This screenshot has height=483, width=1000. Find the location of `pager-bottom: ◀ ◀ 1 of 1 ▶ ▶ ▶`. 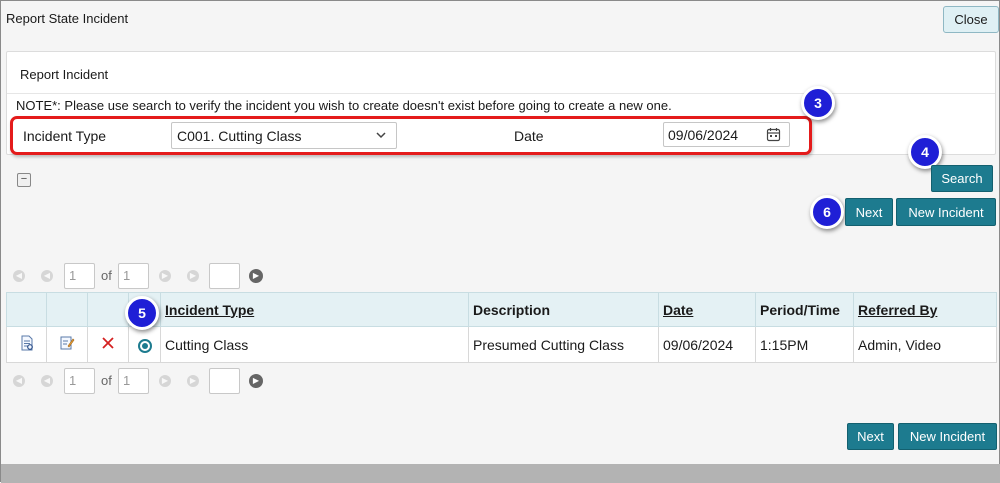

pager-bottom: ◀ ◀ 1 of 1 ▶ ▶ ▶ is located at coordinates (143, 381).